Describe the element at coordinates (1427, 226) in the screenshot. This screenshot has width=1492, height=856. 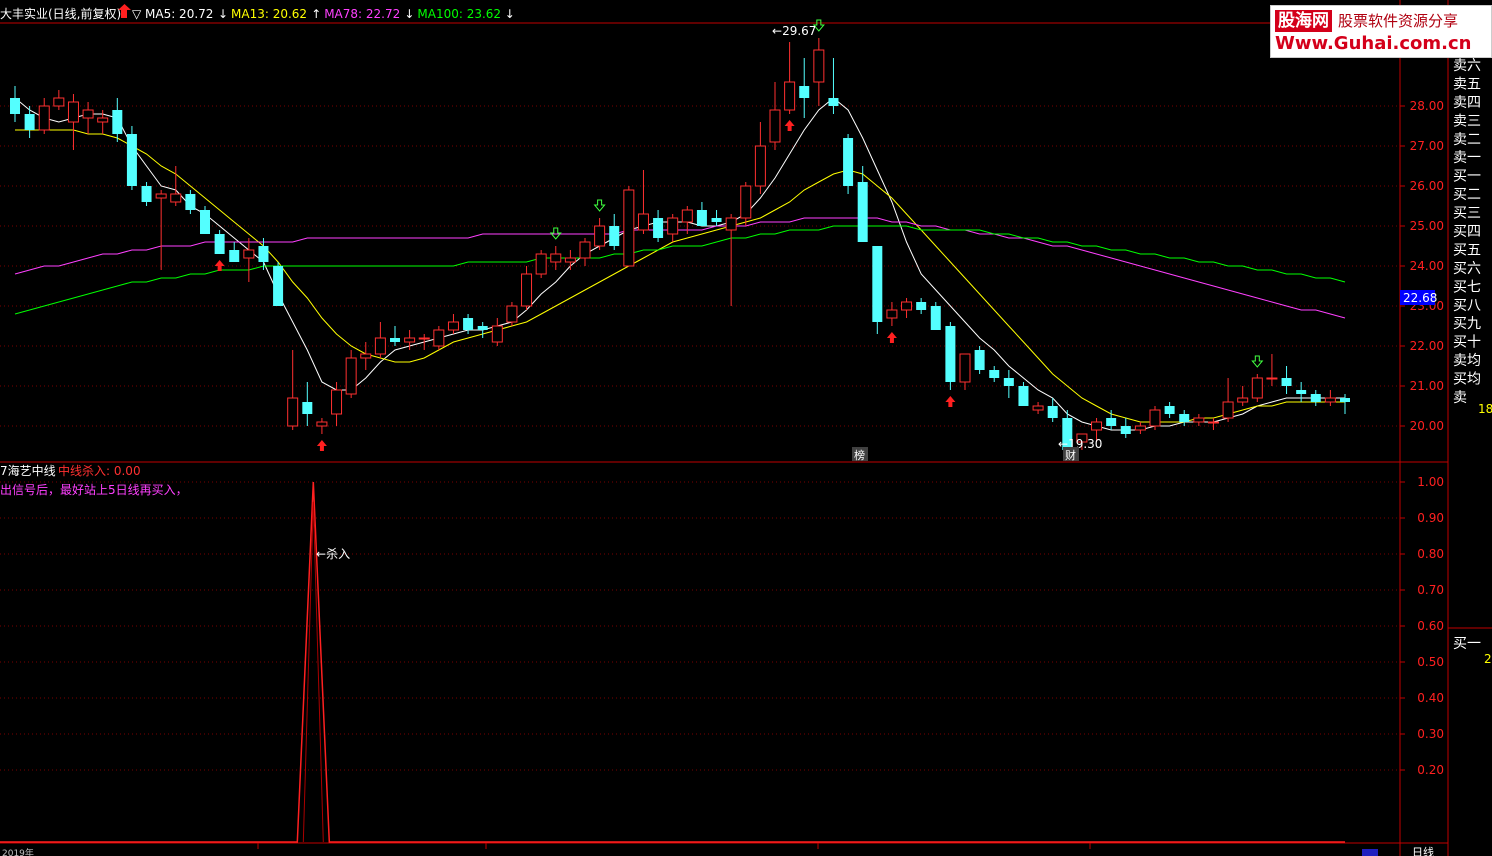
I see `price-tick-label: 25.00` at that location.